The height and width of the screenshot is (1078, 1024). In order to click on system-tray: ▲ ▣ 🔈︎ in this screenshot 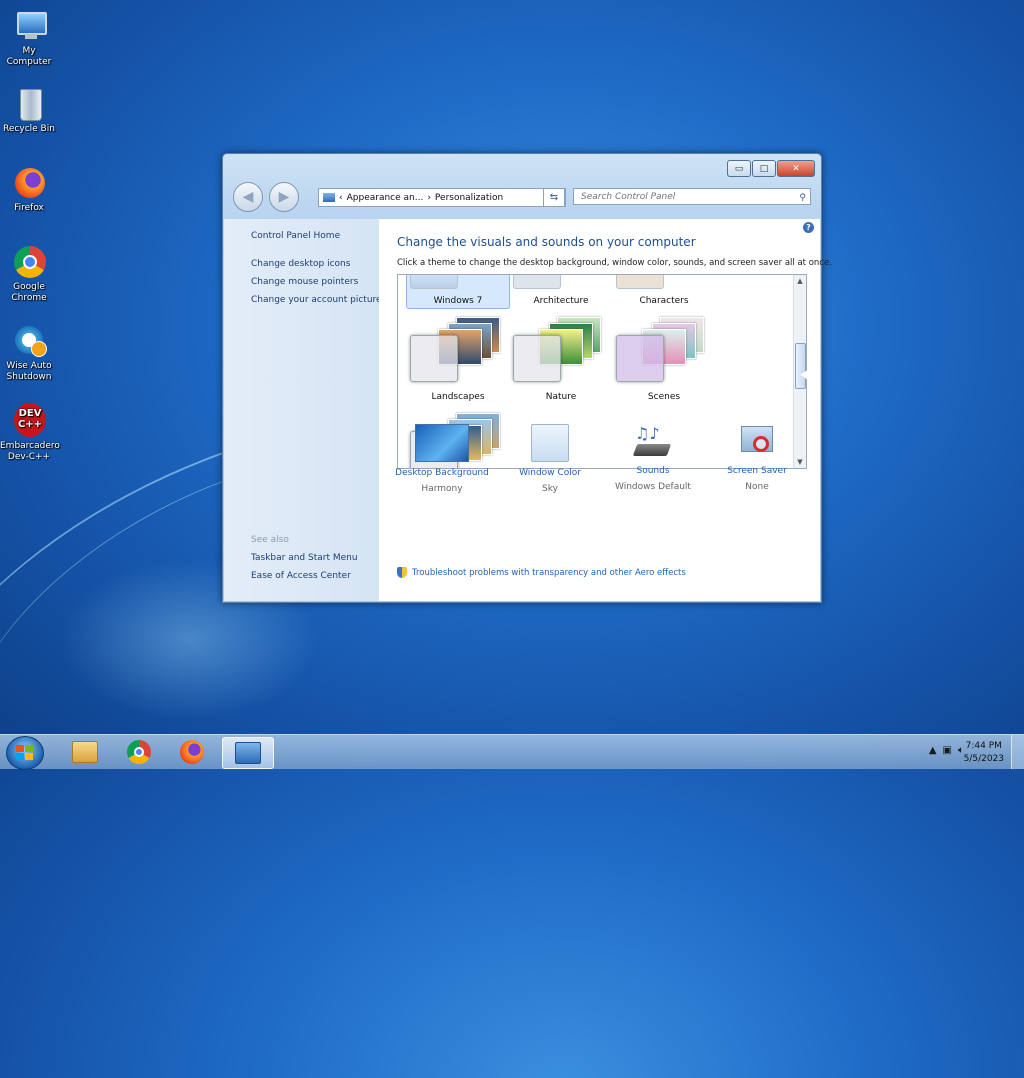, I will do `click(946, 750)`.